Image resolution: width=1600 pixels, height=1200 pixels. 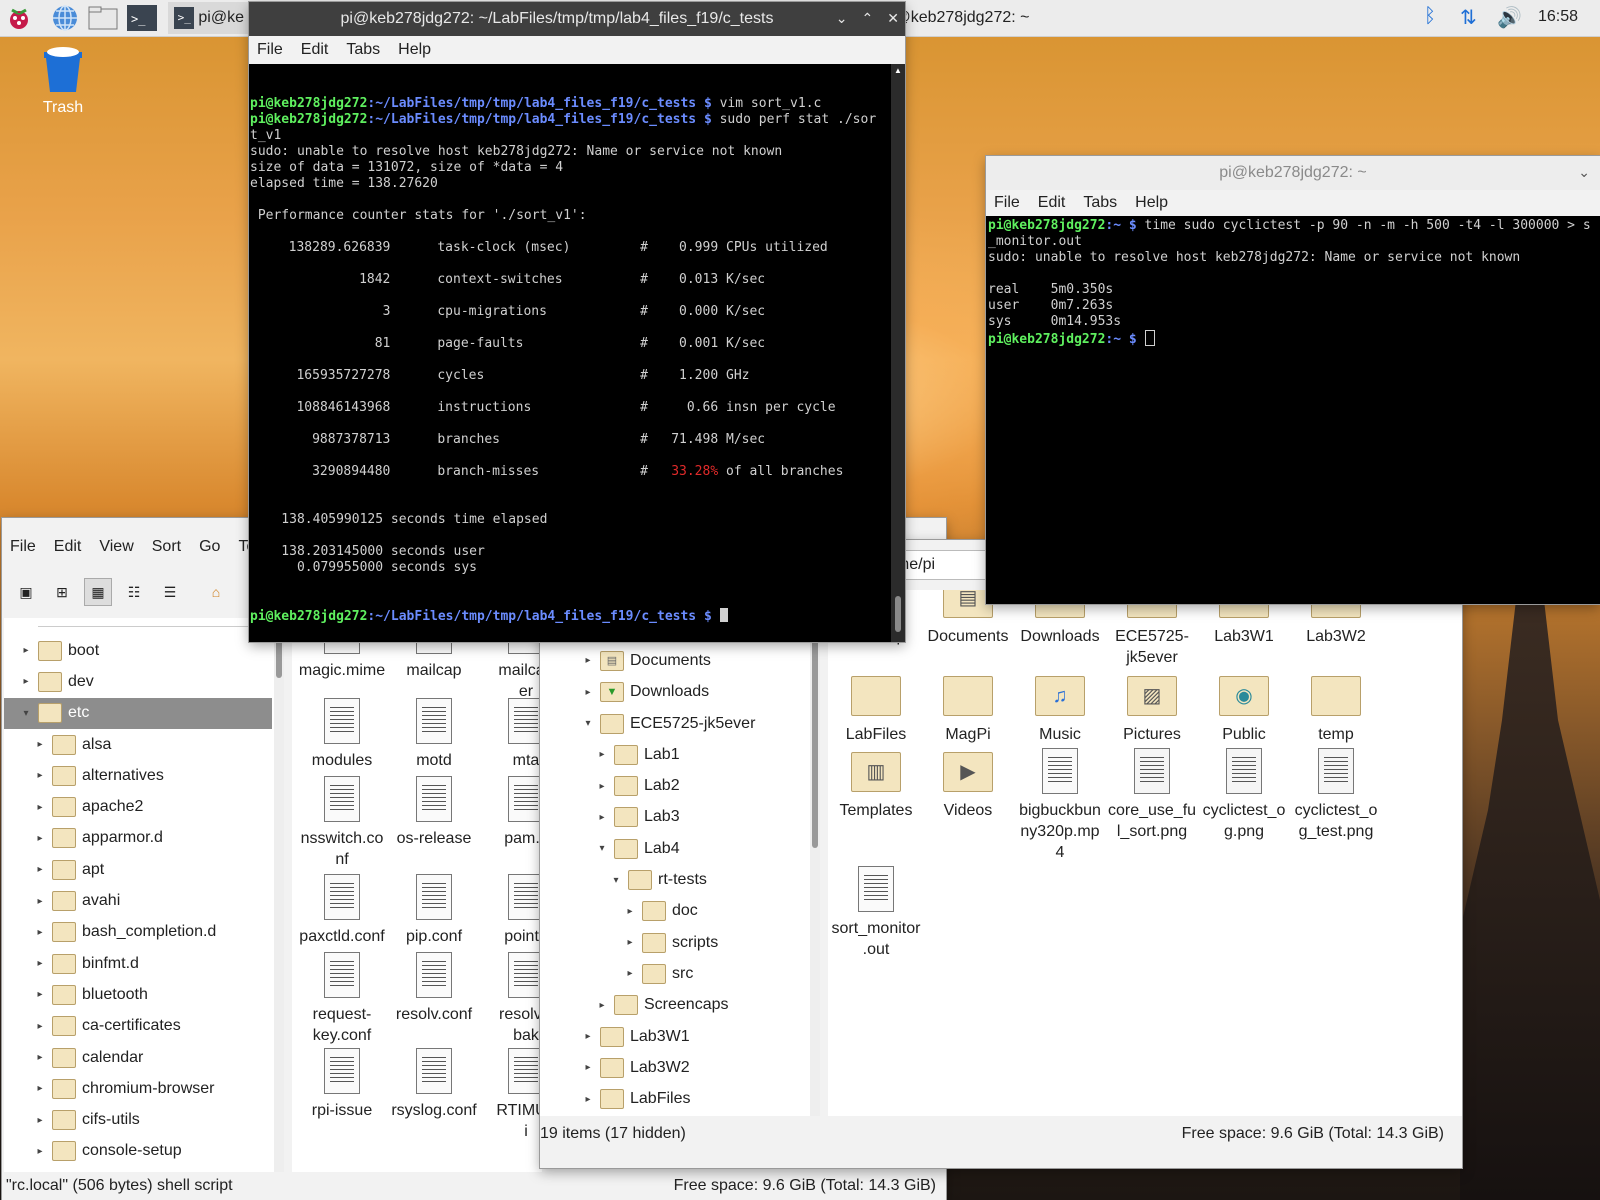 I want to click on tree-item: ▸ ca-certificates, so click(x=138, y=1026).